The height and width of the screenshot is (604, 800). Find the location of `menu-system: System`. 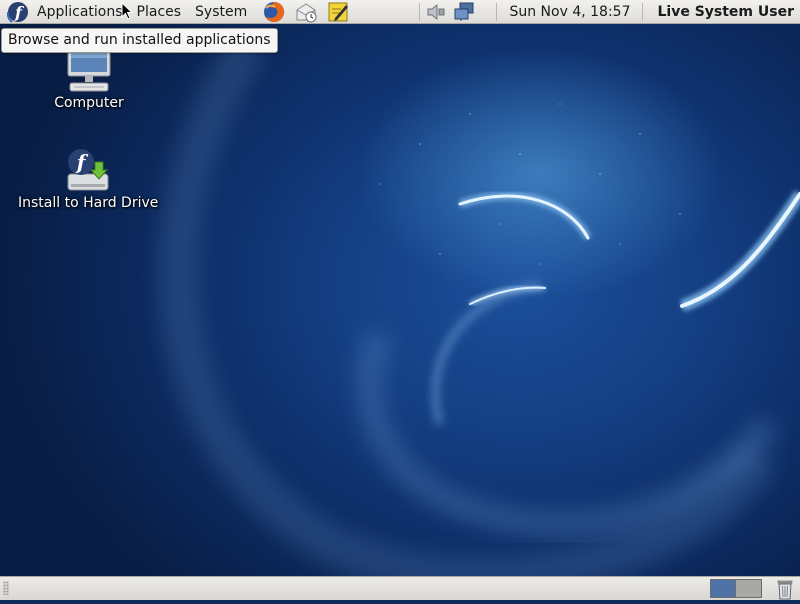

menu-system: System is located at coordinates (221, 12).